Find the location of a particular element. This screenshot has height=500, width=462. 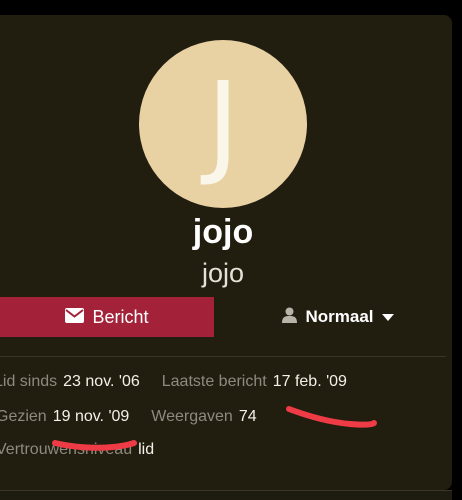

section-divider is located at coordinates (223, 356).